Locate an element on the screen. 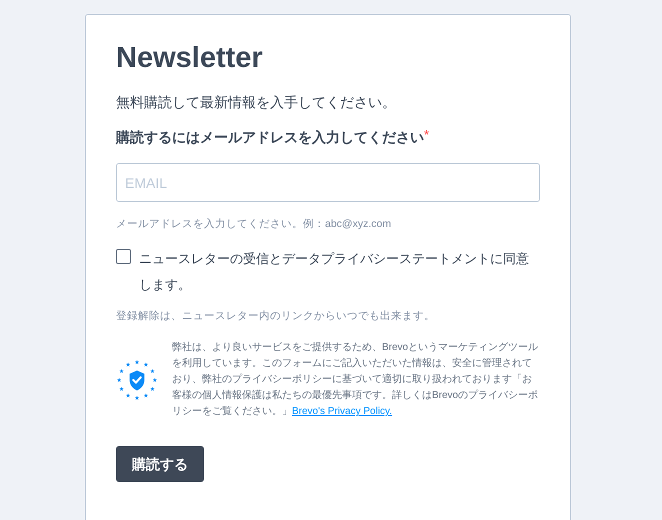 The width and height of the screenshot is (662, 520). unsubscribe-note: 登録解除は、ニュースレター内のリンクからいつでも出来ます。 is located at coordinates (276, 316).